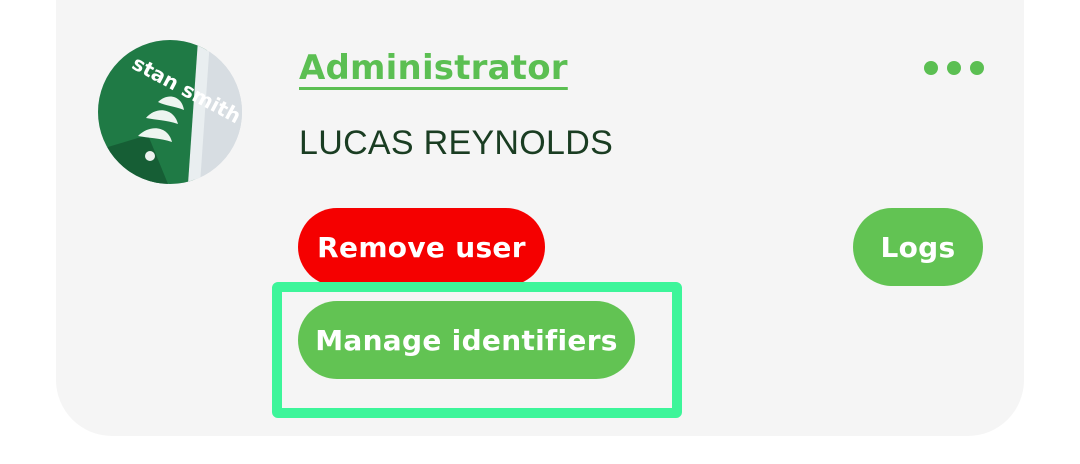 The width and height of the screenshot is (1080, 464). What do you see at coordinates (918, 247) in the screenshot?
I see `logs-button: Logs` at bounding box center [918, 247].